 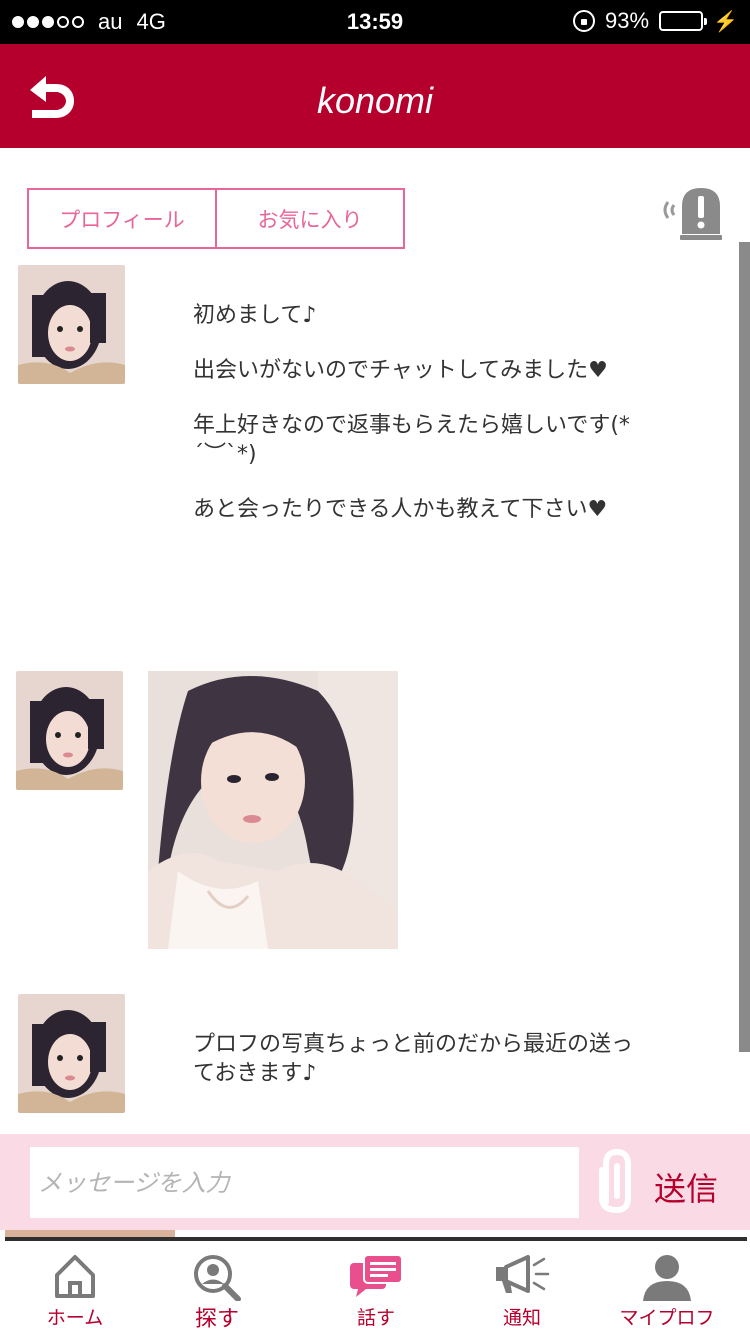 I want to click on chat-icon, so click(x=376, y=1275).